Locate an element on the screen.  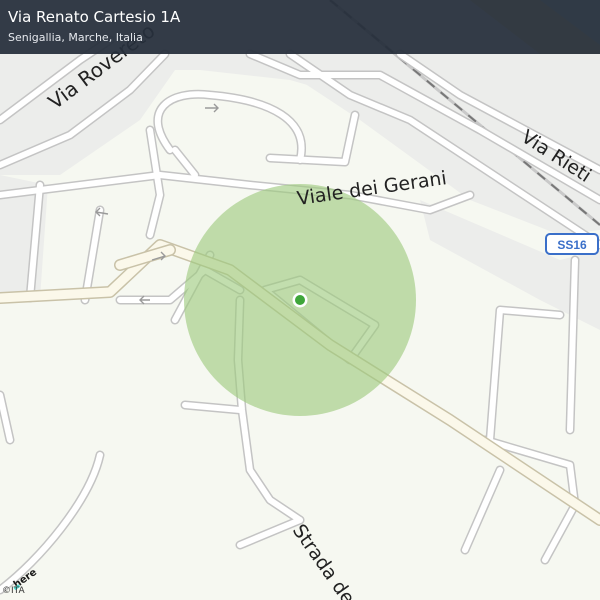
route-shield: SS16 is located at coordinates (572, 244).